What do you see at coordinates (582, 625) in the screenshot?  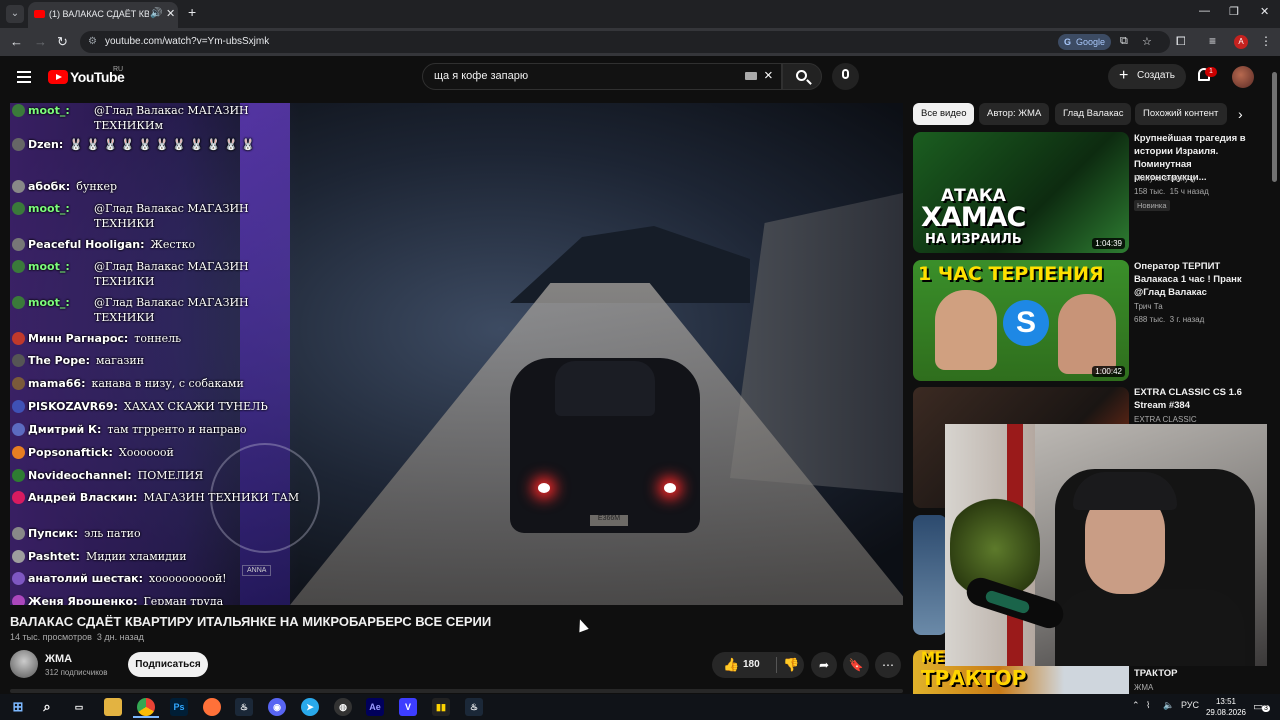 I see `mouse-cursor` at bounding box center [582, 625].